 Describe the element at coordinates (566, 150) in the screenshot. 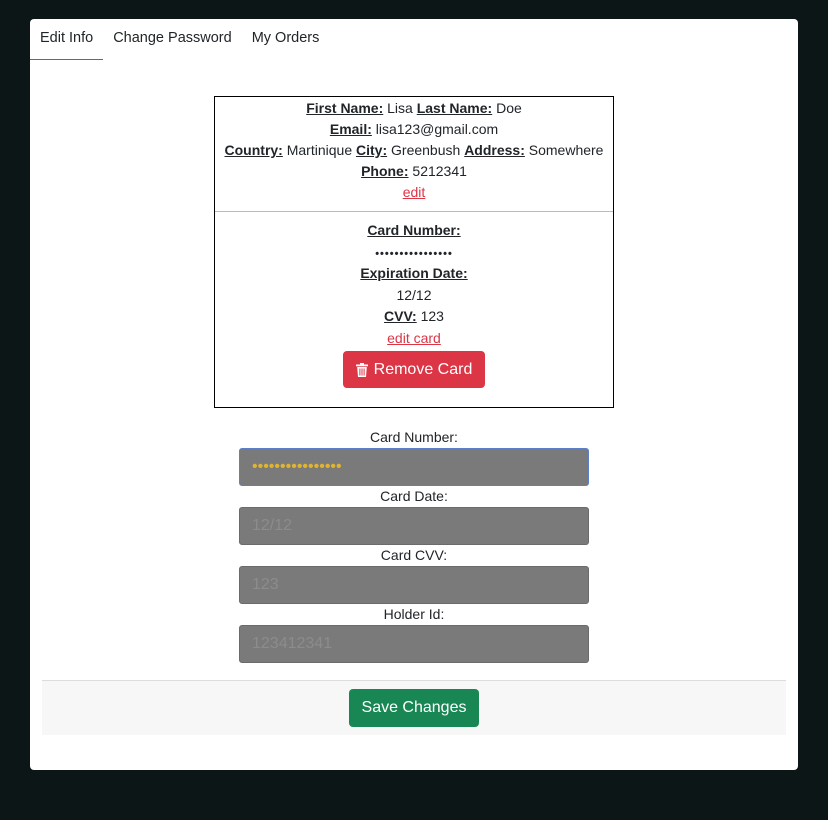

I see `address-value: Somewhere` at that location.